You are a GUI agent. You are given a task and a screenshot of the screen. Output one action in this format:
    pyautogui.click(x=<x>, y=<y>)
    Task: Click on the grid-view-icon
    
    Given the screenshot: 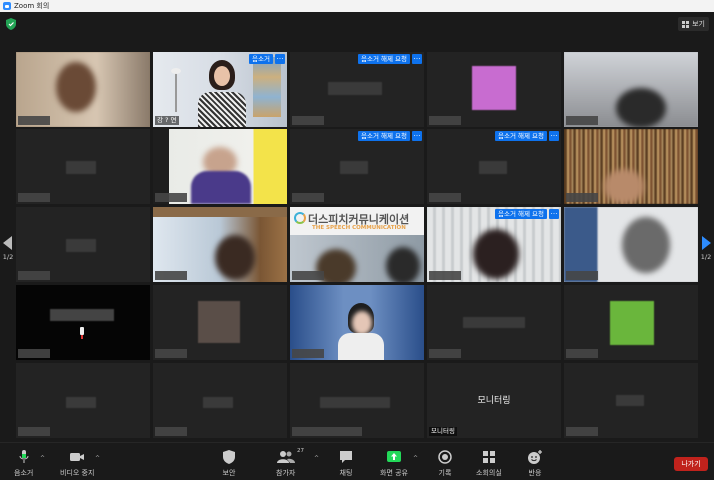 What is the action you would take?
    pyautogui.click(x=686, y=24)
    